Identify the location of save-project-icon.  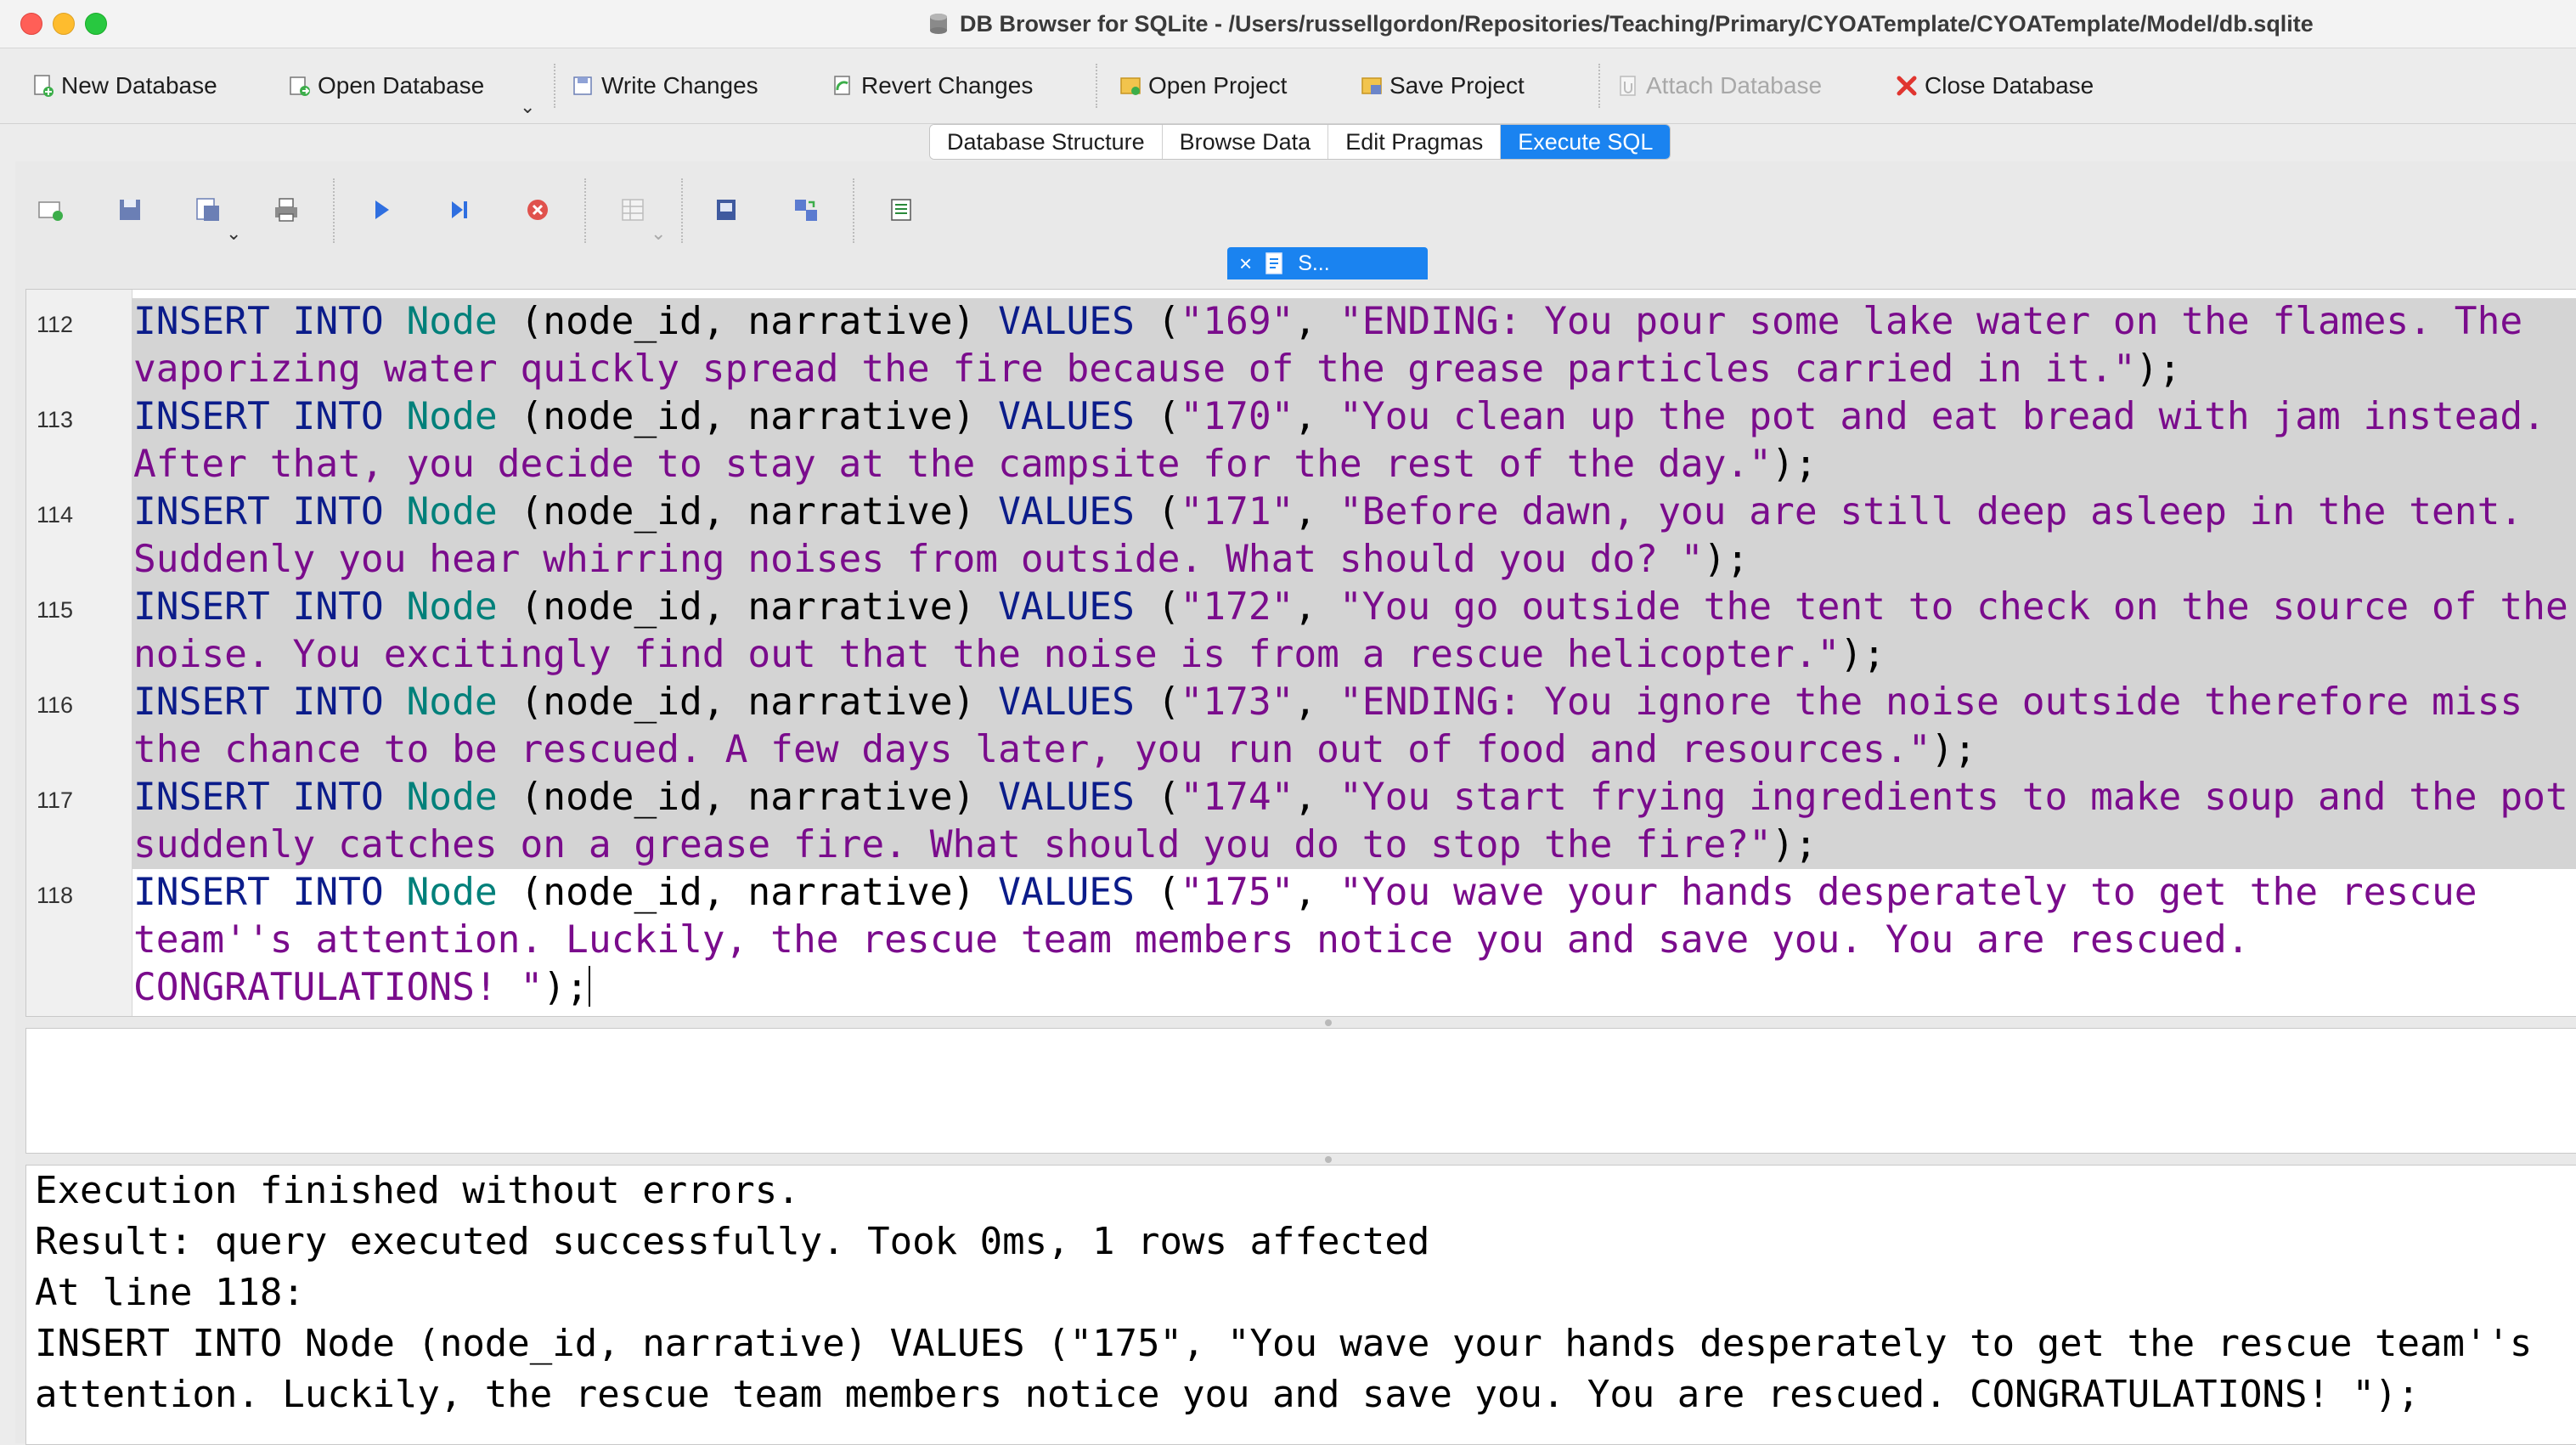
(1371, 85).